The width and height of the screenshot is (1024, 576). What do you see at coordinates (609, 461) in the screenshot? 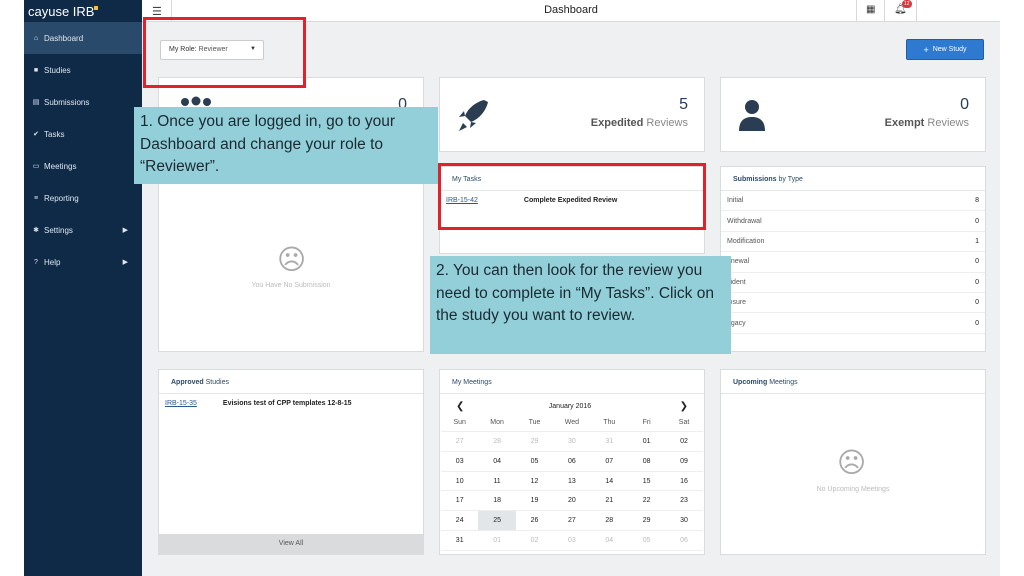
I see `calendar-day: 07` at bounding box center [609, 461].